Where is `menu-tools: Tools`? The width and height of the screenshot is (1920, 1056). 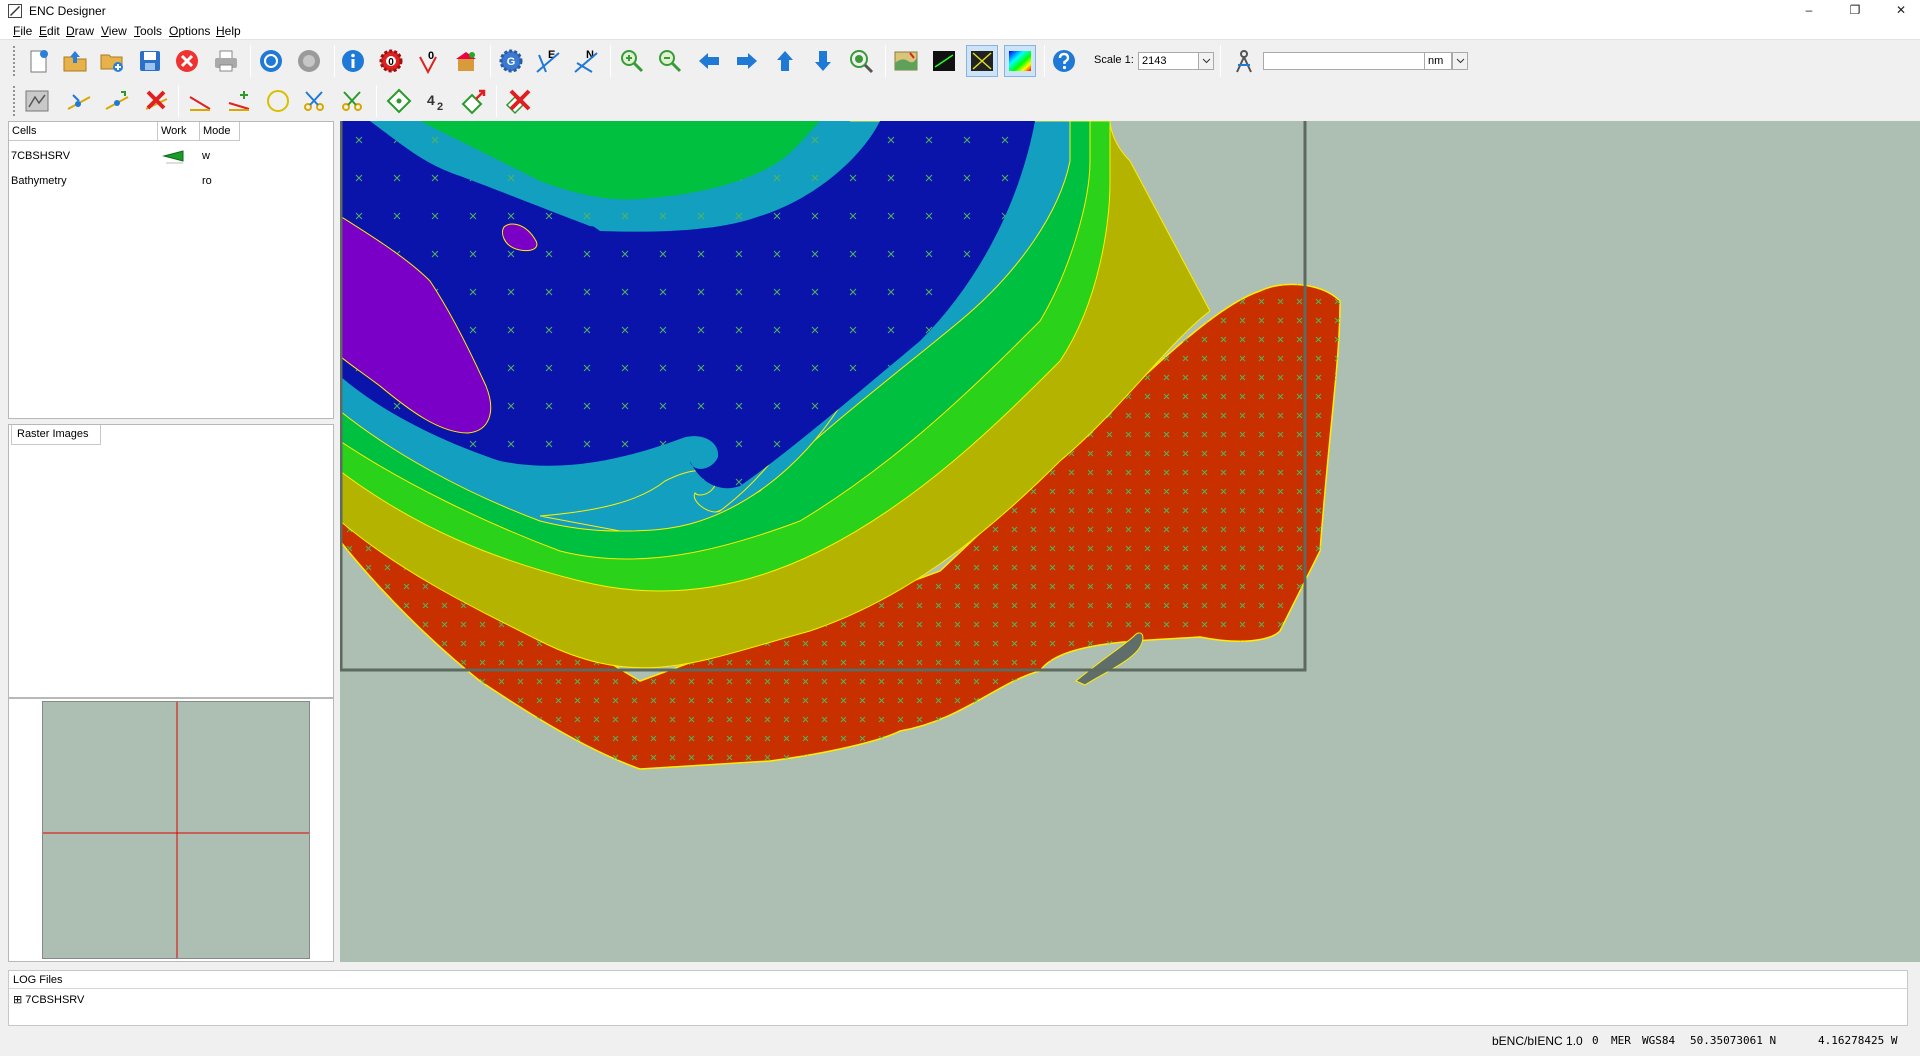
menu-tools: Tools is located at coordinates (148, 31).